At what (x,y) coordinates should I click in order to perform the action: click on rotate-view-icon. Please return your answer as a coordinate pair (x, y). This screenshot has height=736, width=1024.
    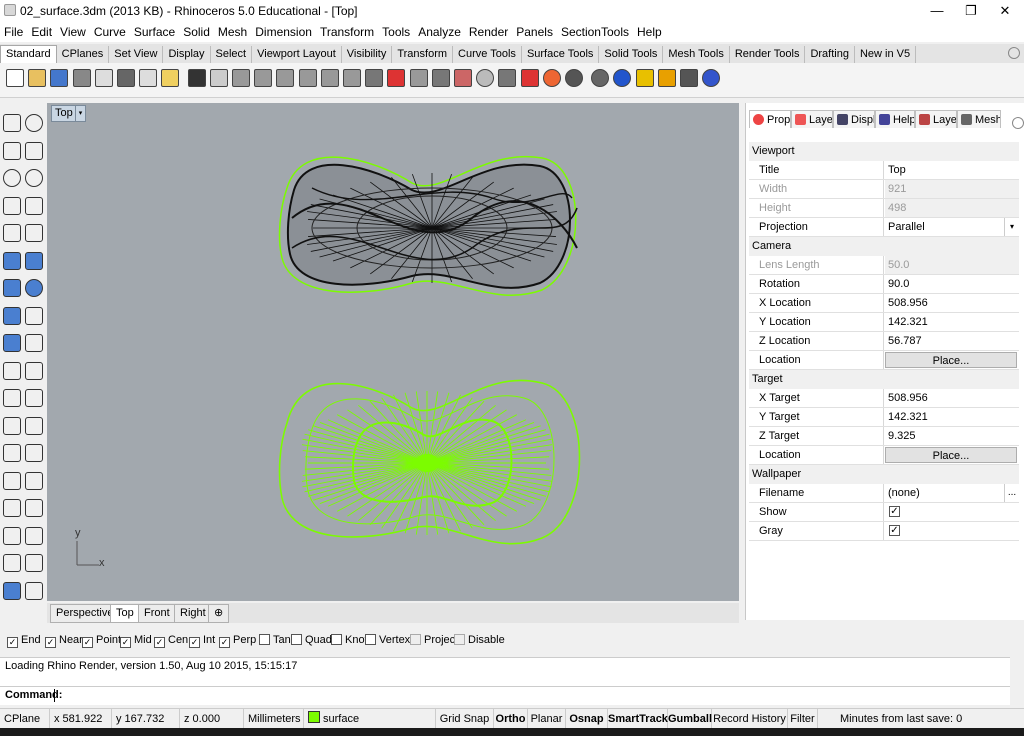
    Looking at the image, I should click on (241, 78).